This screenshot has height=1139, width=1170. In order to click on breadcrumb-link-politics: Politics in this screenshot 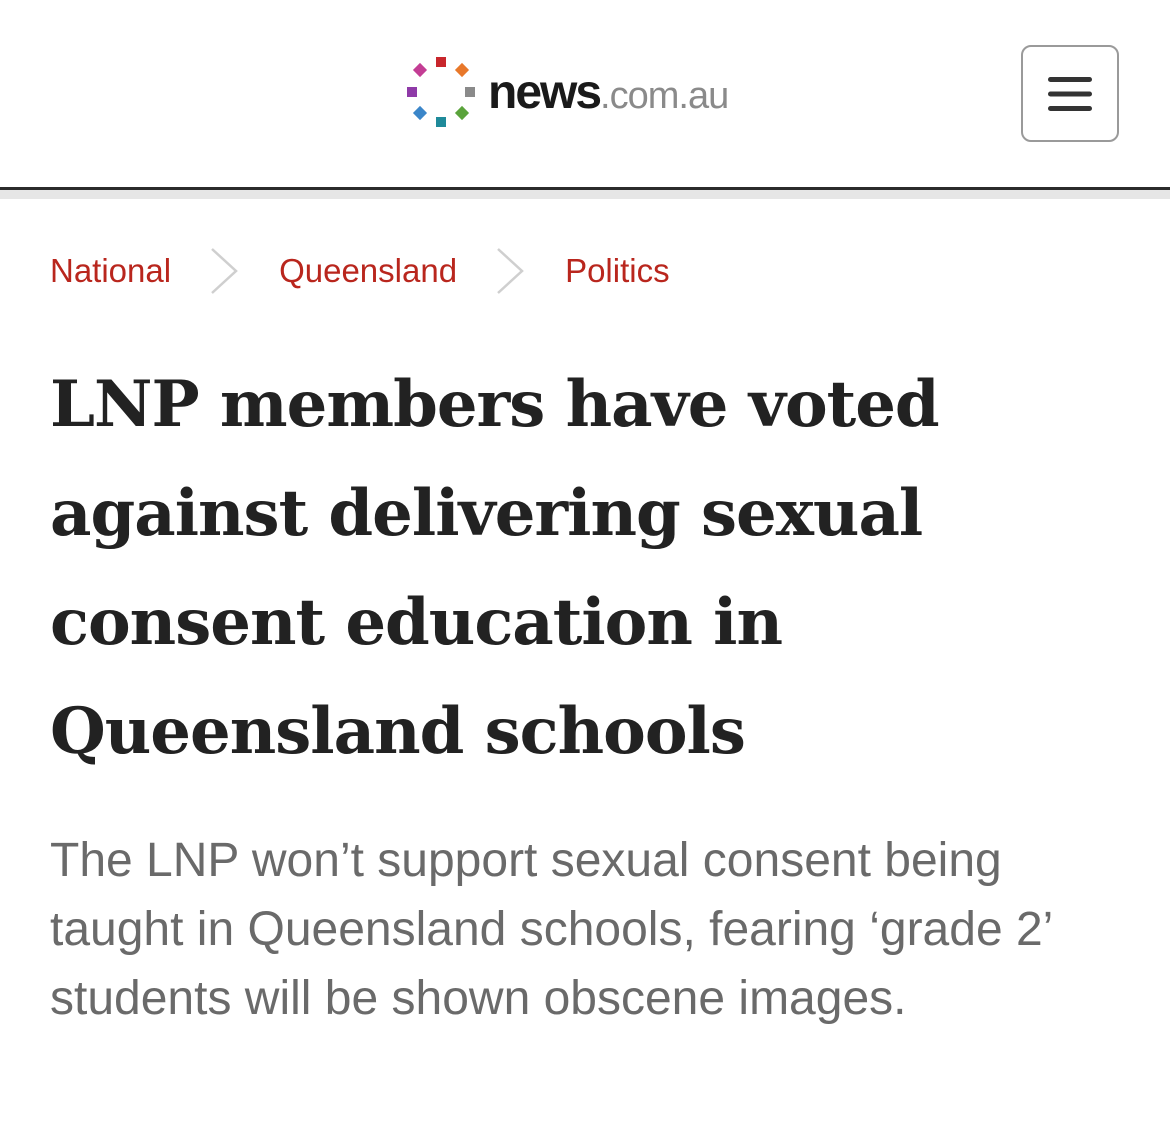, I will do `click(617, 271)`.